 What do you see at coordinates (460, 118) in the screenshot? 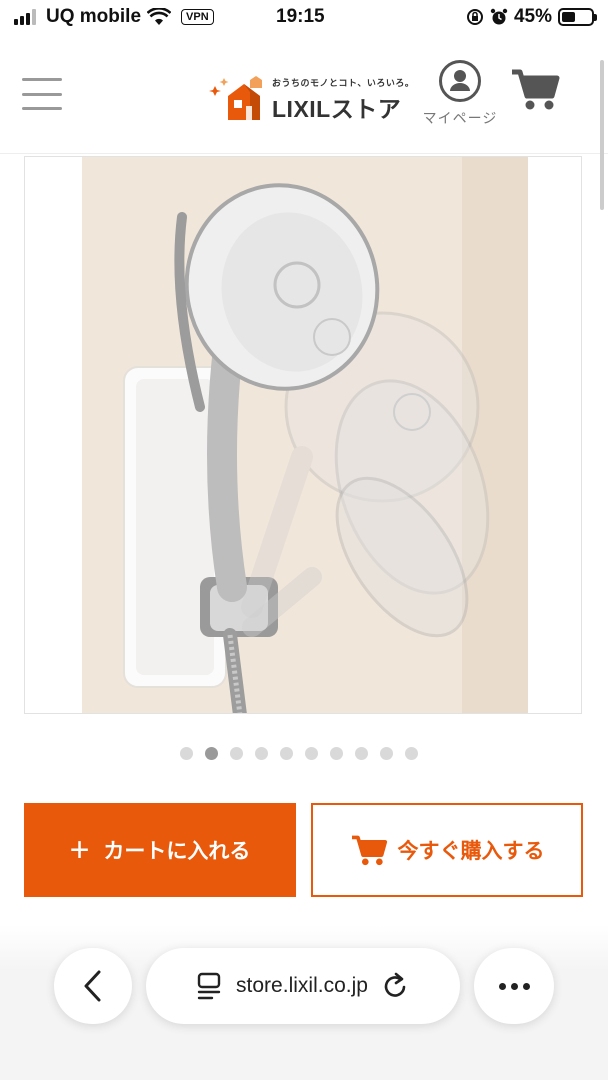
I see `mypage-label: マイページ` at bounding box center [460, 118].